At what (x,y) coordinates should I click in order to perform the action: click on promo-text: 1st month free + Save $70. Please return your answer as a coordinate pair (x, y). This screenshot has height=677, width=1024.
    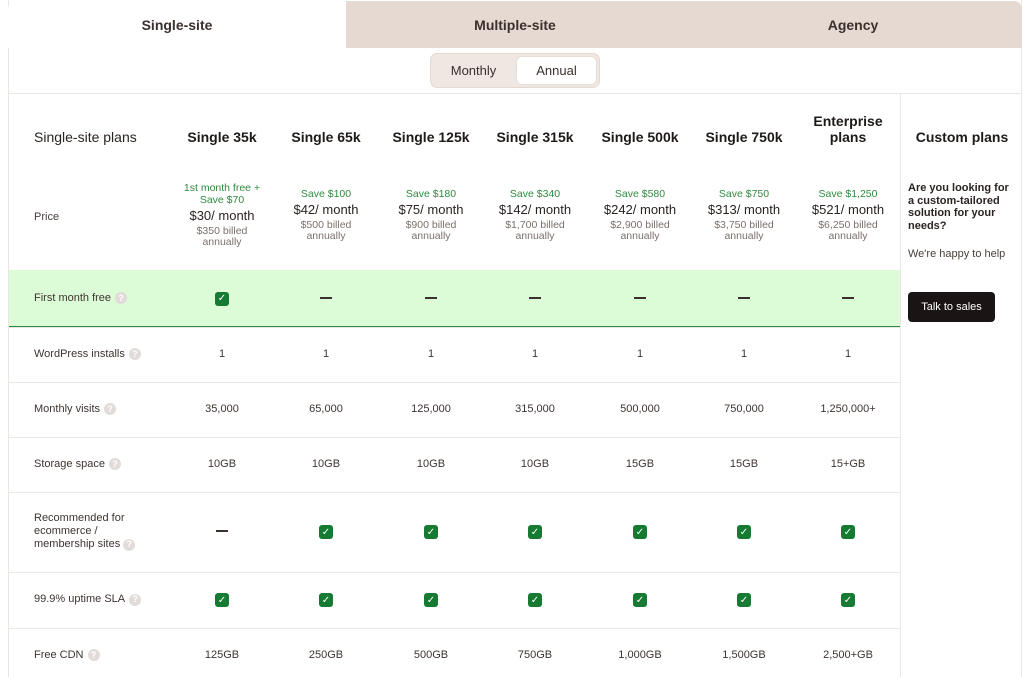
    Looking at the image, I should click on (222, 194).